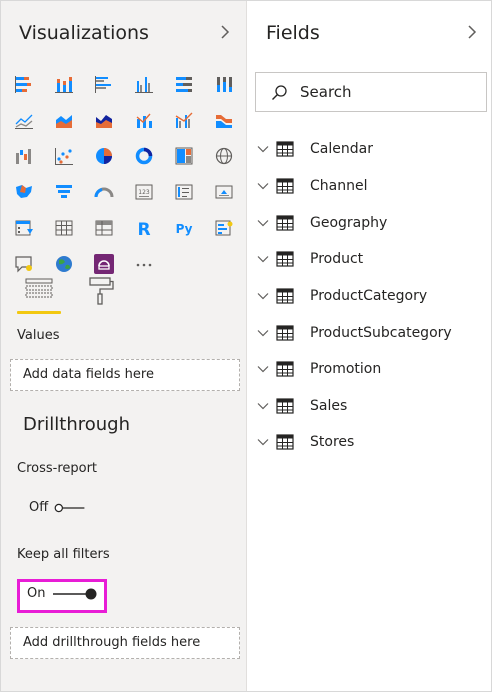  What do you see at coordinates (24, 192) in the screenshot?
I see `filled-map-icon` at bounding box center [24, 192].